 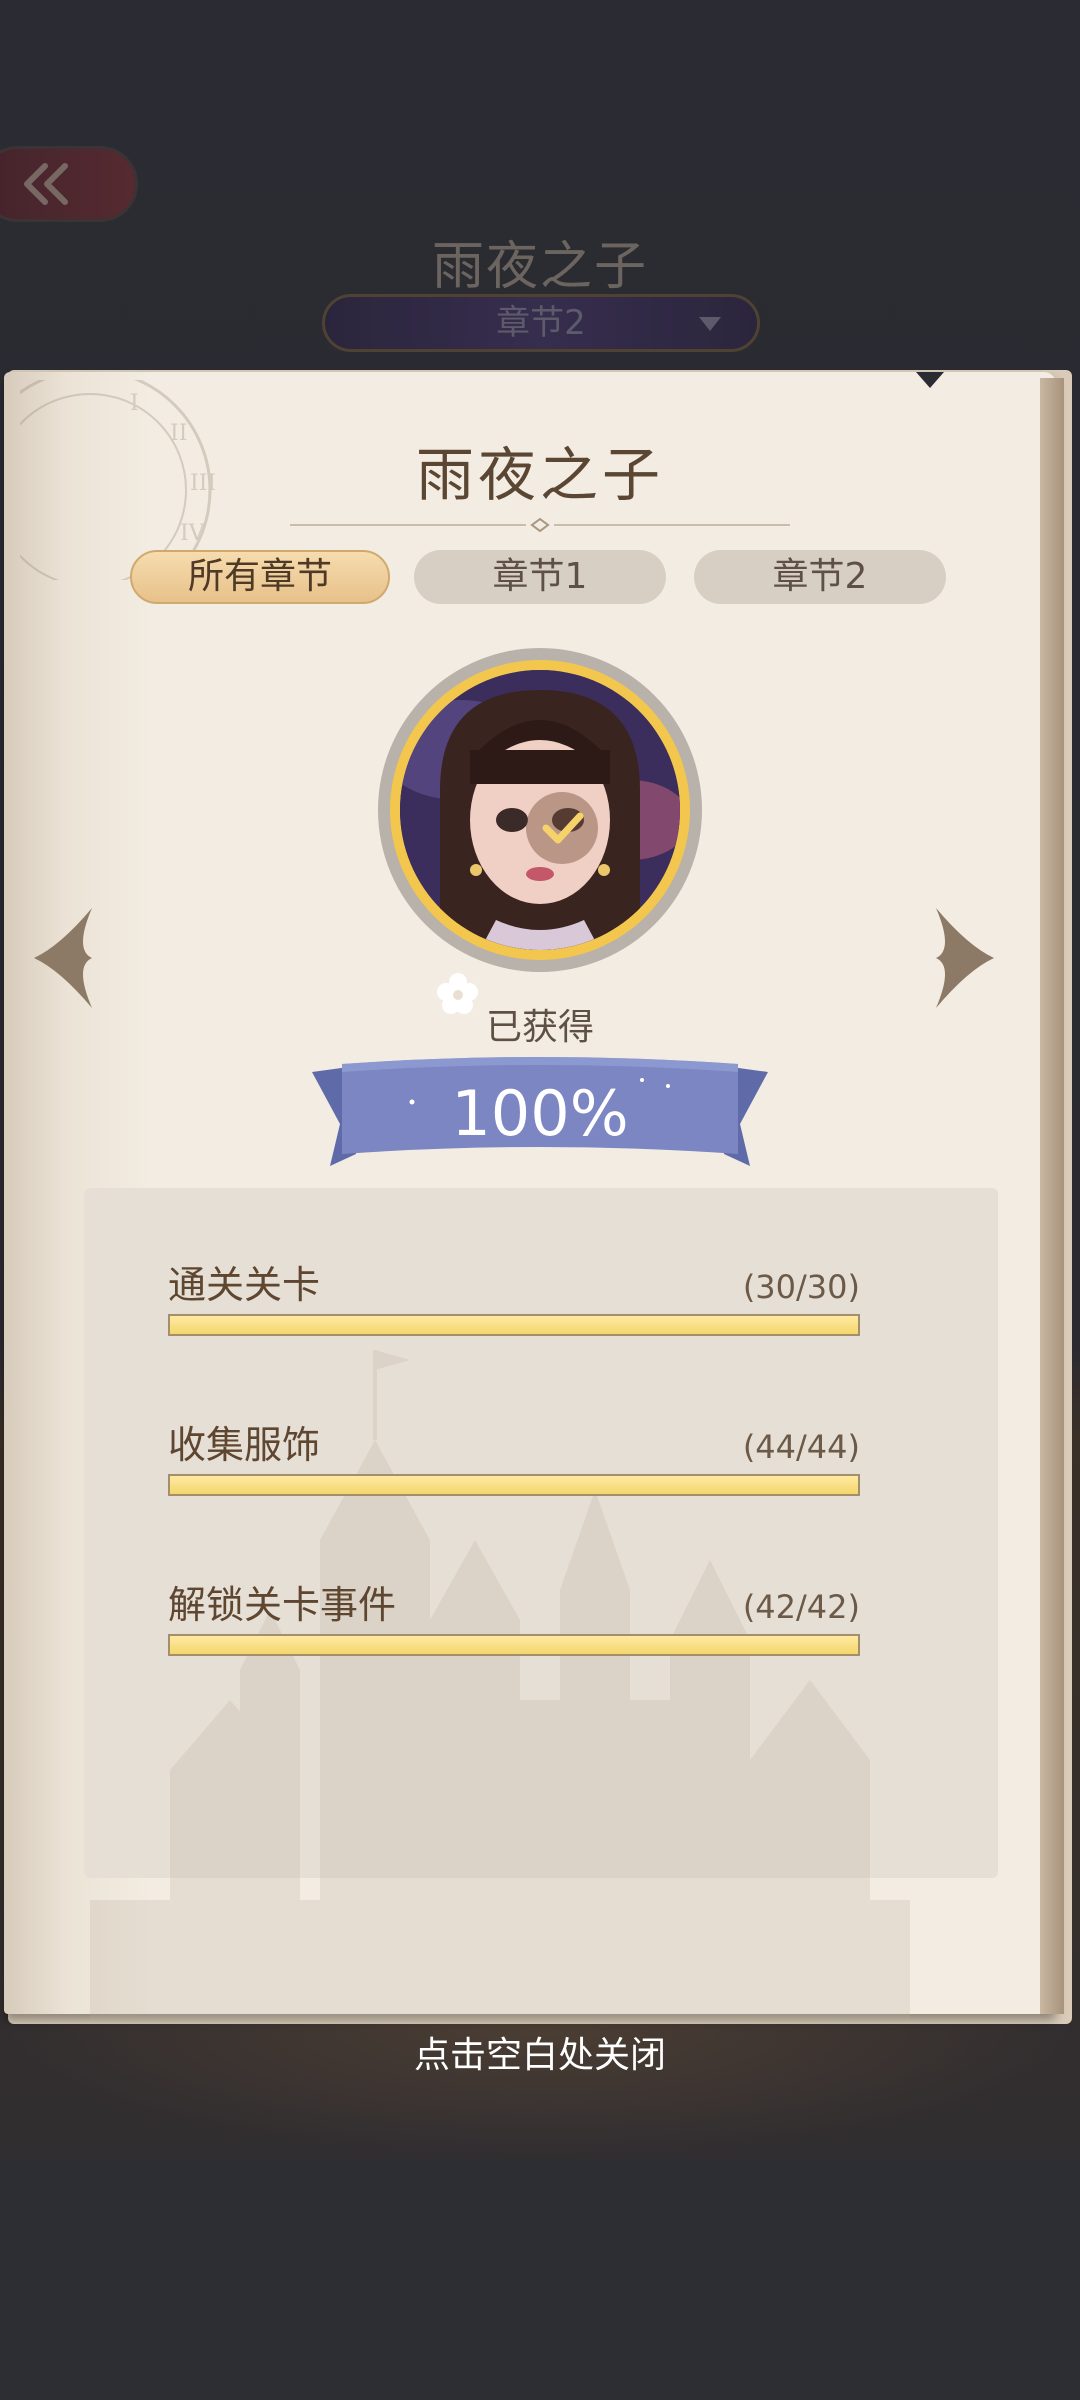 What do you see at coordinates (244, 1445) in the screenshot?
I see `stat-label: 收集服饰` at bounding box center [244, 1445].